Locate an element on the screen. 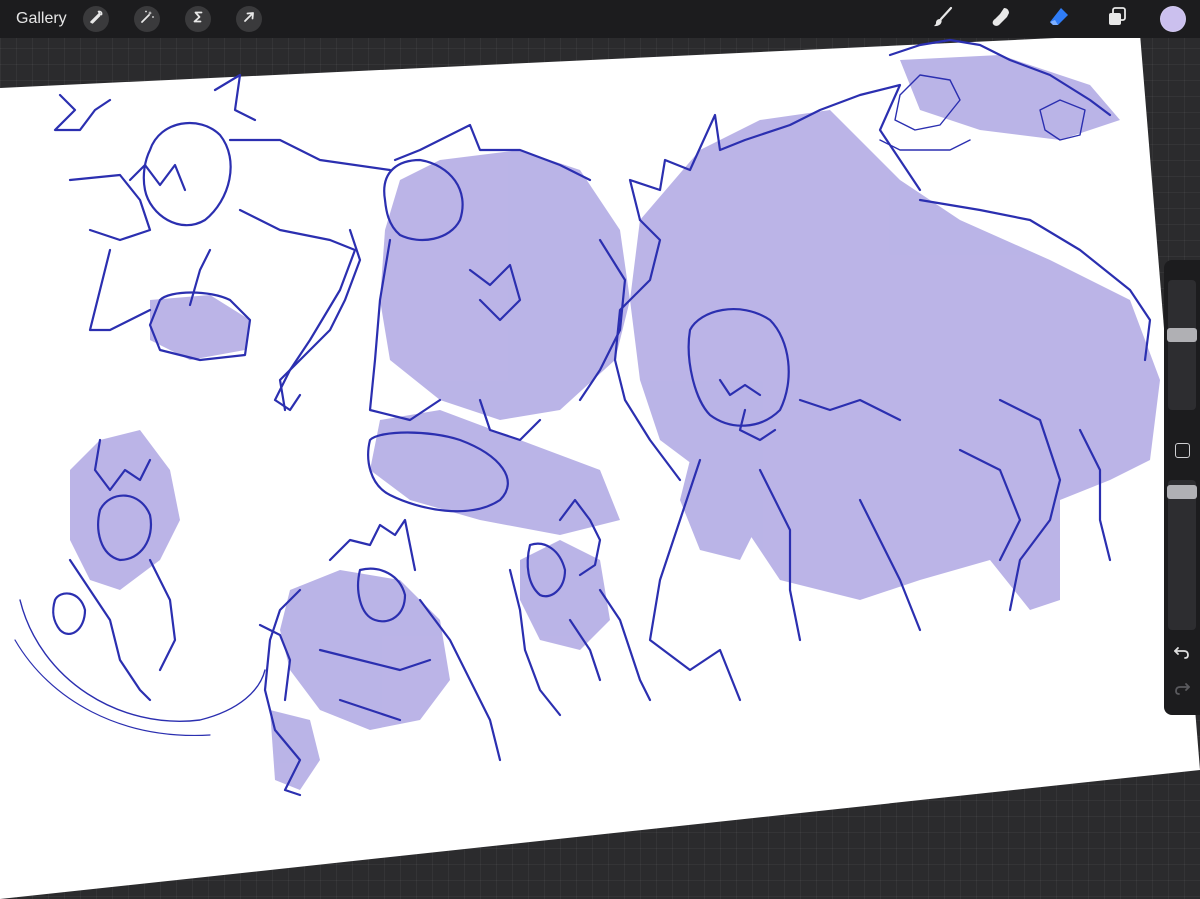 This screenshot has width=1200, height=899. smudge-icon is located at coordinates (1001, 19).